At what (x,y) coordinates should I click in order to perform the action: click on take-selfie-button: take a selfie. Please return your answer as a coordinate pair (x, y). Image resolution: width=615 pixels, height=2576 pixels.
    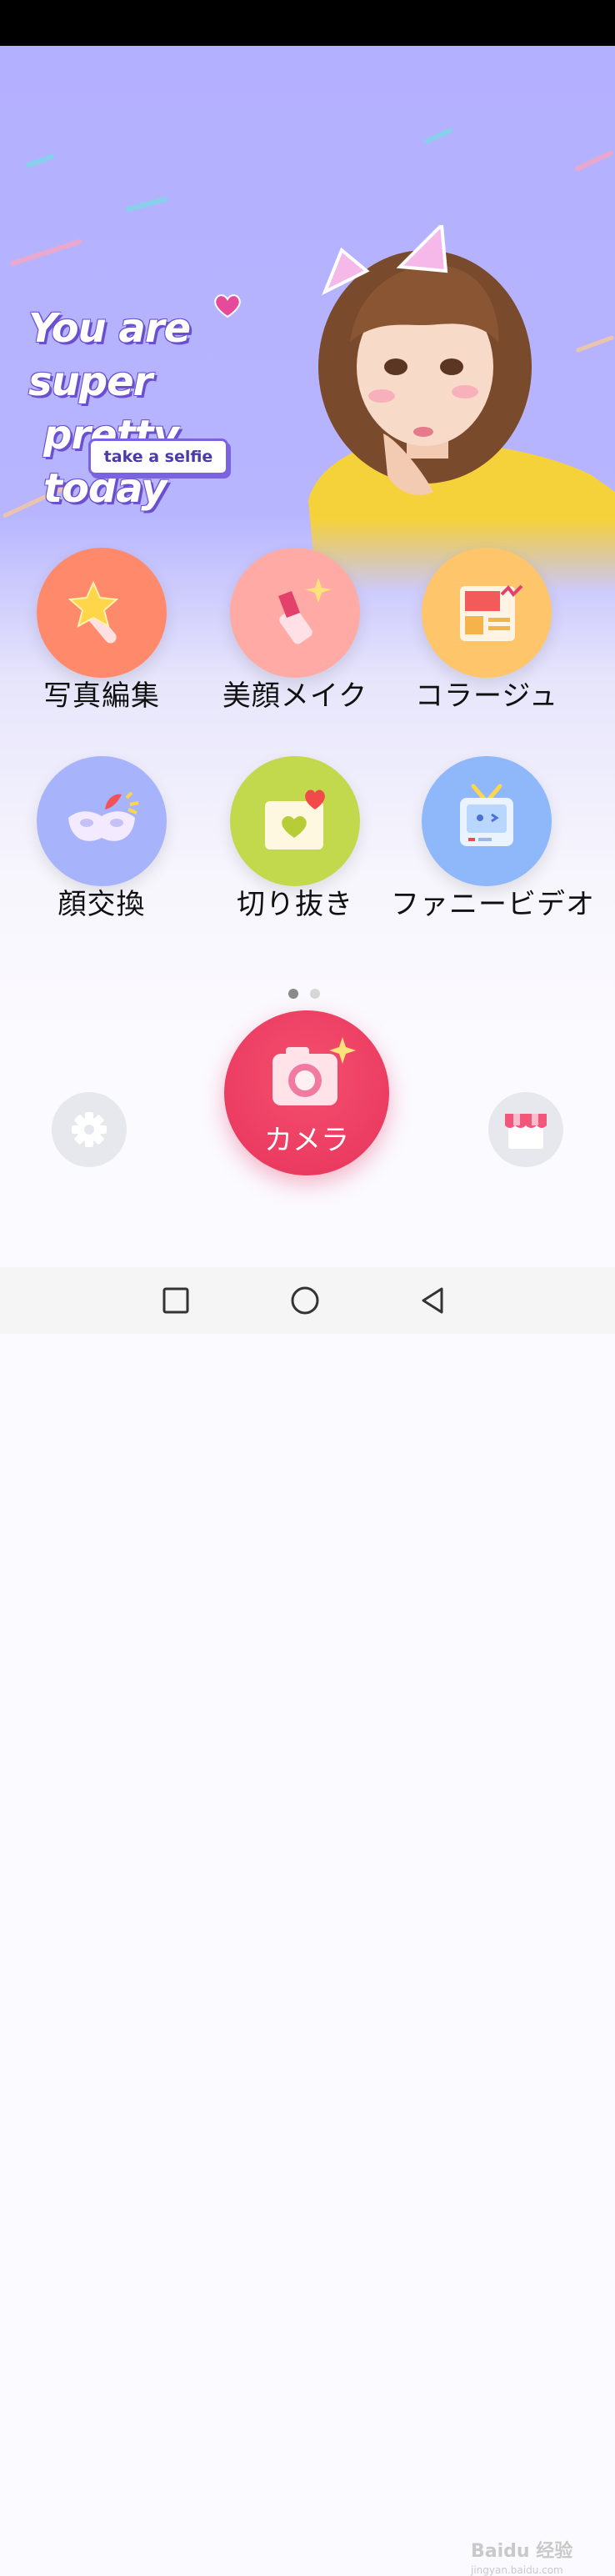
    Looking at the image, I should click on (158, 457).